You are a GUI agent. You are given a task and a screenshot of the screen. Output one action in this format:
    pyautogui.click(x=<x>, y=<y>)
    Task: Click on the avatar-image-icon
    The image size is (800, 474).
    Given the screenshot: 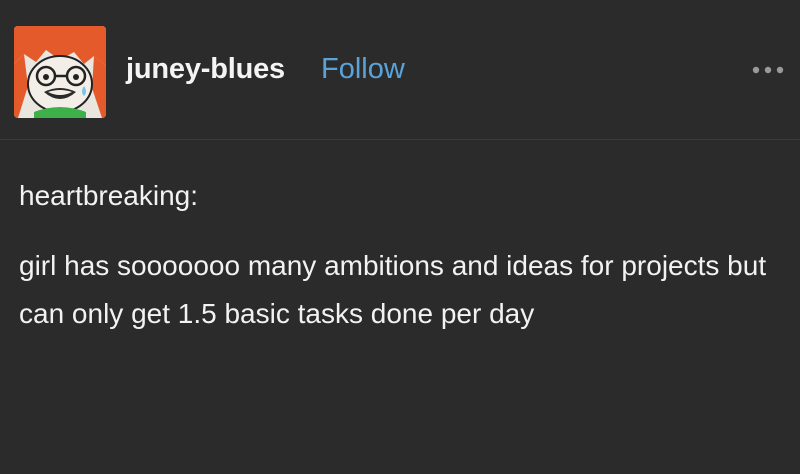 What is the action you would take?
    pyautogui.click(x=60, y=72)
    